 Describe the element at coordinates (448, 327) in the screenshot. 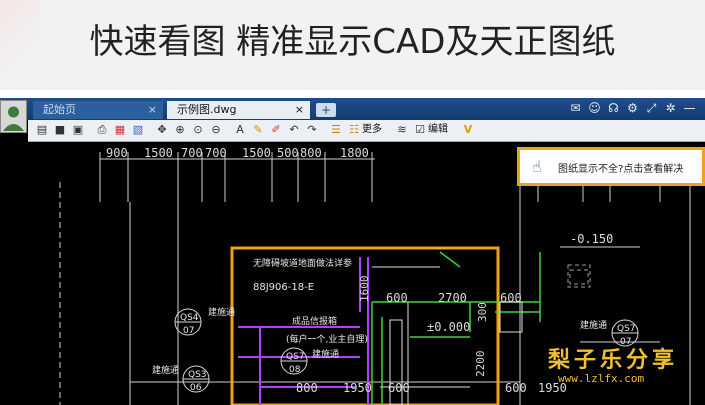

I see `elevation-text: ±0.000` at that location.